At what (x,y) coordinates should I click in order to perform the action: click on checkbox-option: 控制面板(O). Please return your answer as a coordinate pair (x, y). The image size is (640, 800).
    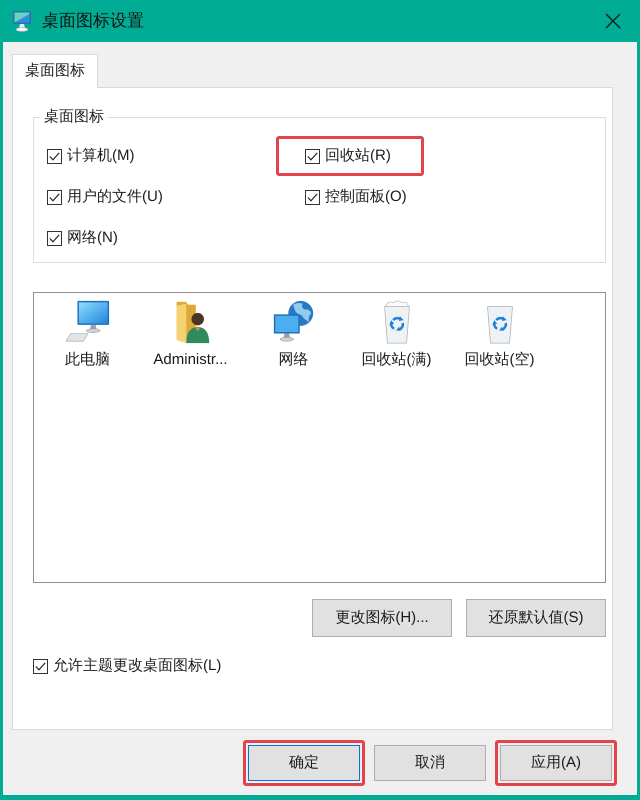
    Looking at the image, I should click on (356, 197).